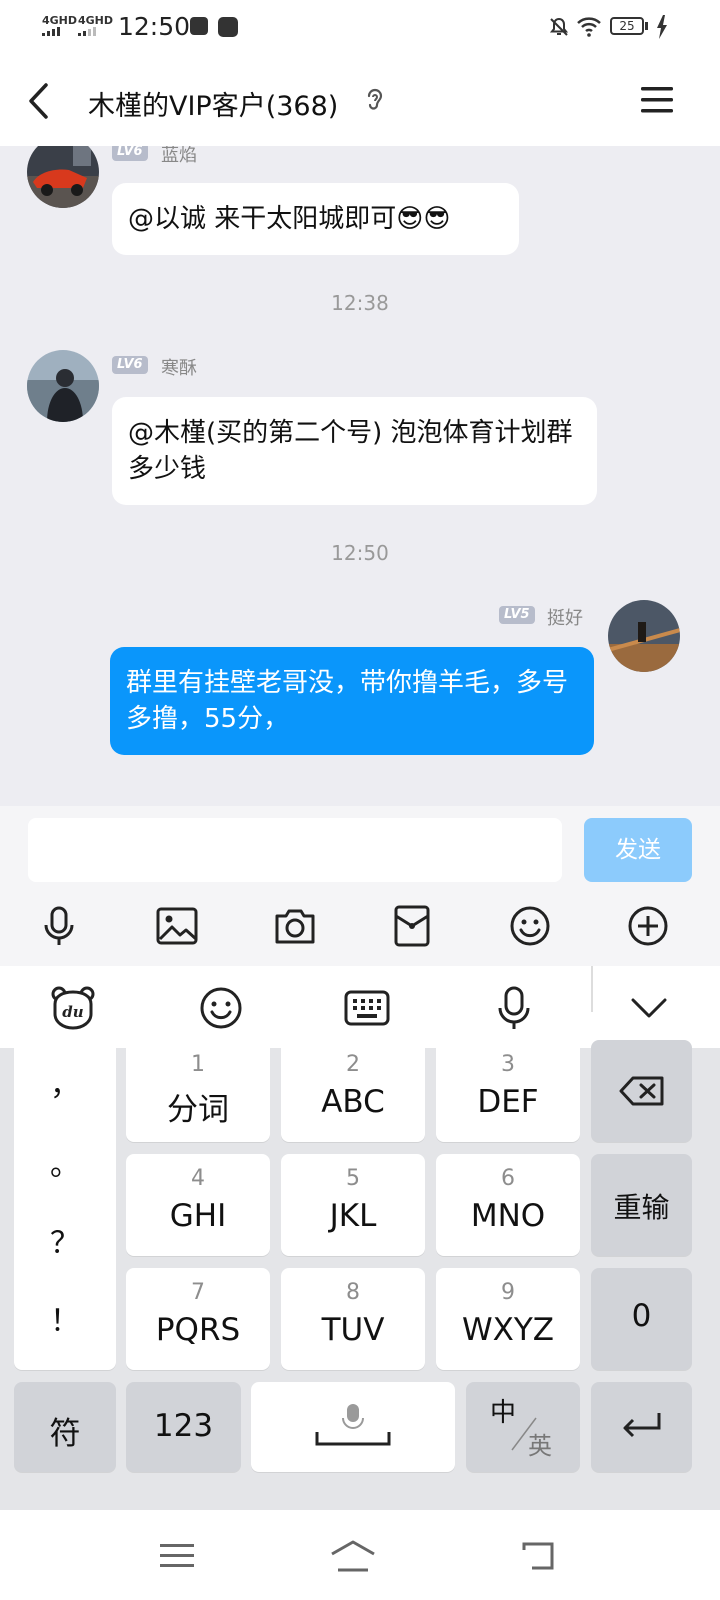  What do you see at coordinates (95, 25) in the screenshot?
I see `signal-2: 4GHD` at bounding box center [95, 25].